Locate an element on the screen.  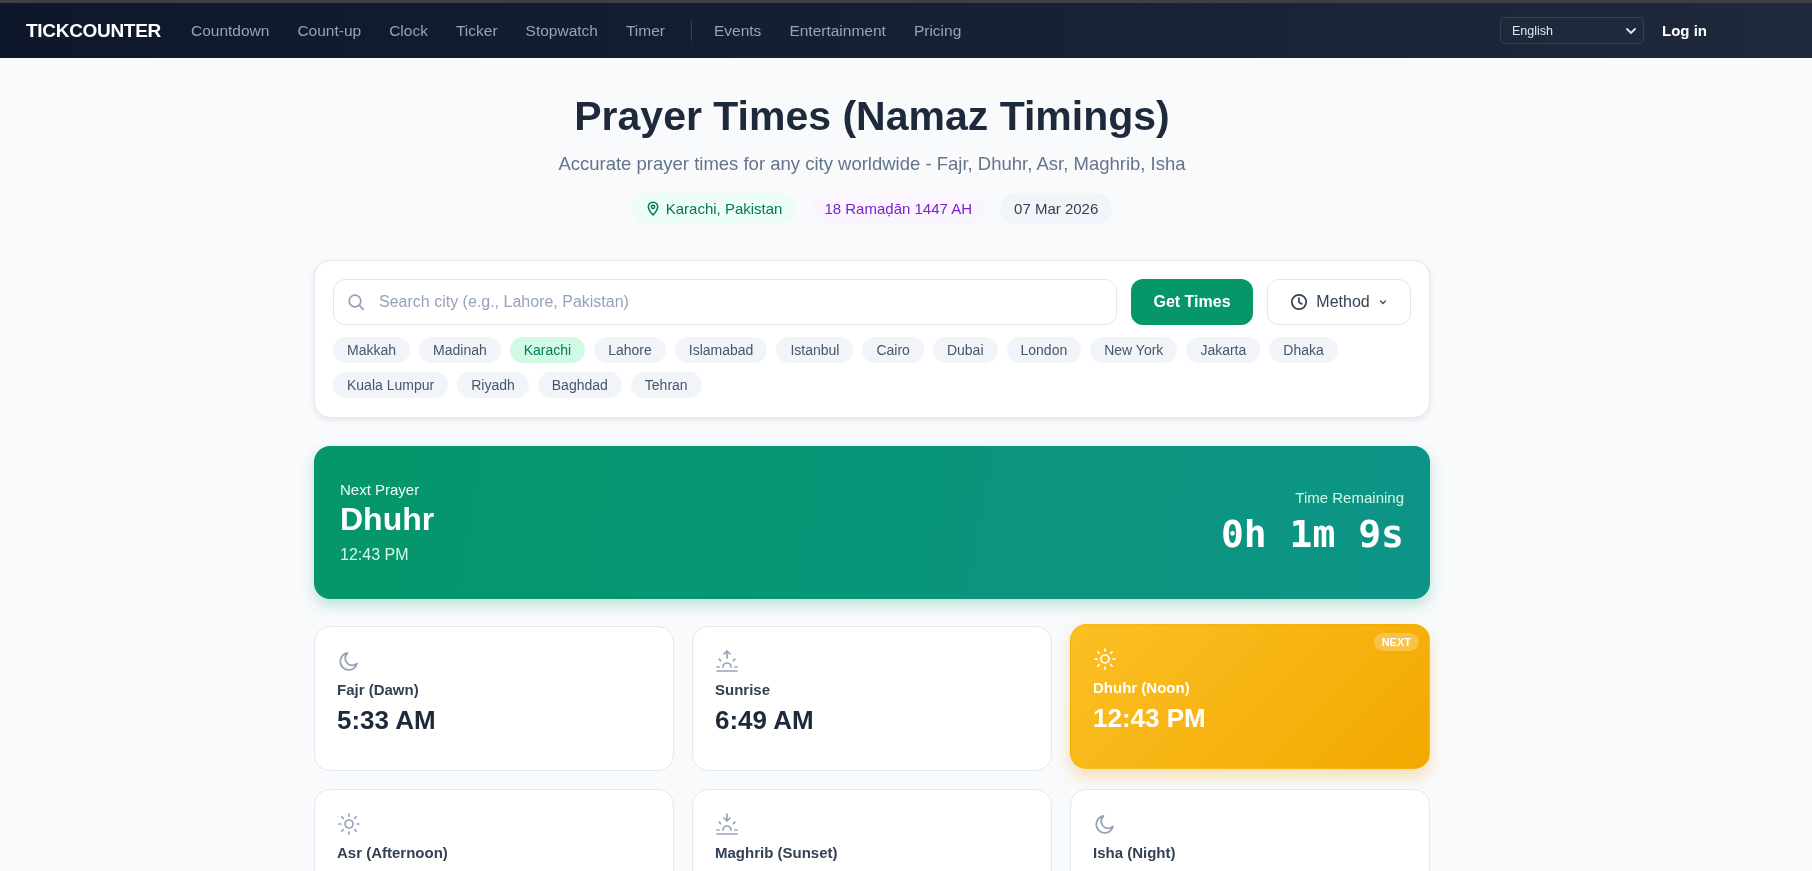
method-button: Method is located at coordinates (1339, 302).